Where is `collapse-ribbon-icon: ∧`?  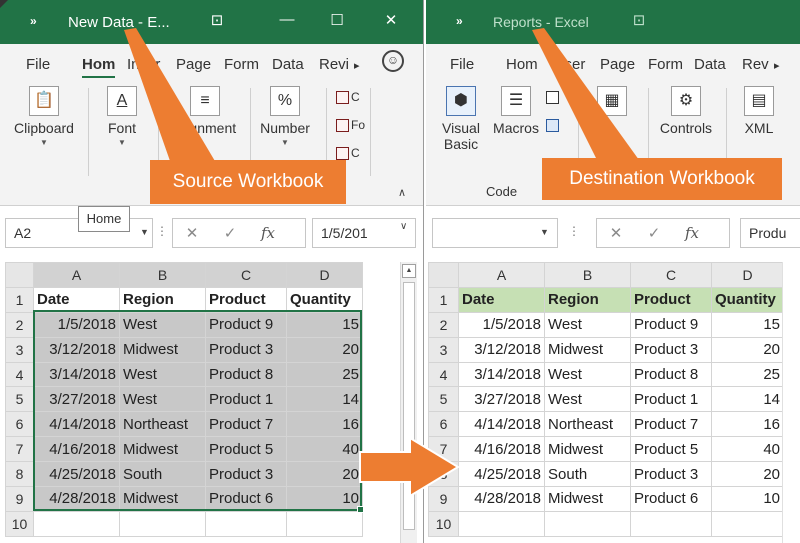
collapse-ribbon-icon: ∧ is located at coordinates (402, 192).